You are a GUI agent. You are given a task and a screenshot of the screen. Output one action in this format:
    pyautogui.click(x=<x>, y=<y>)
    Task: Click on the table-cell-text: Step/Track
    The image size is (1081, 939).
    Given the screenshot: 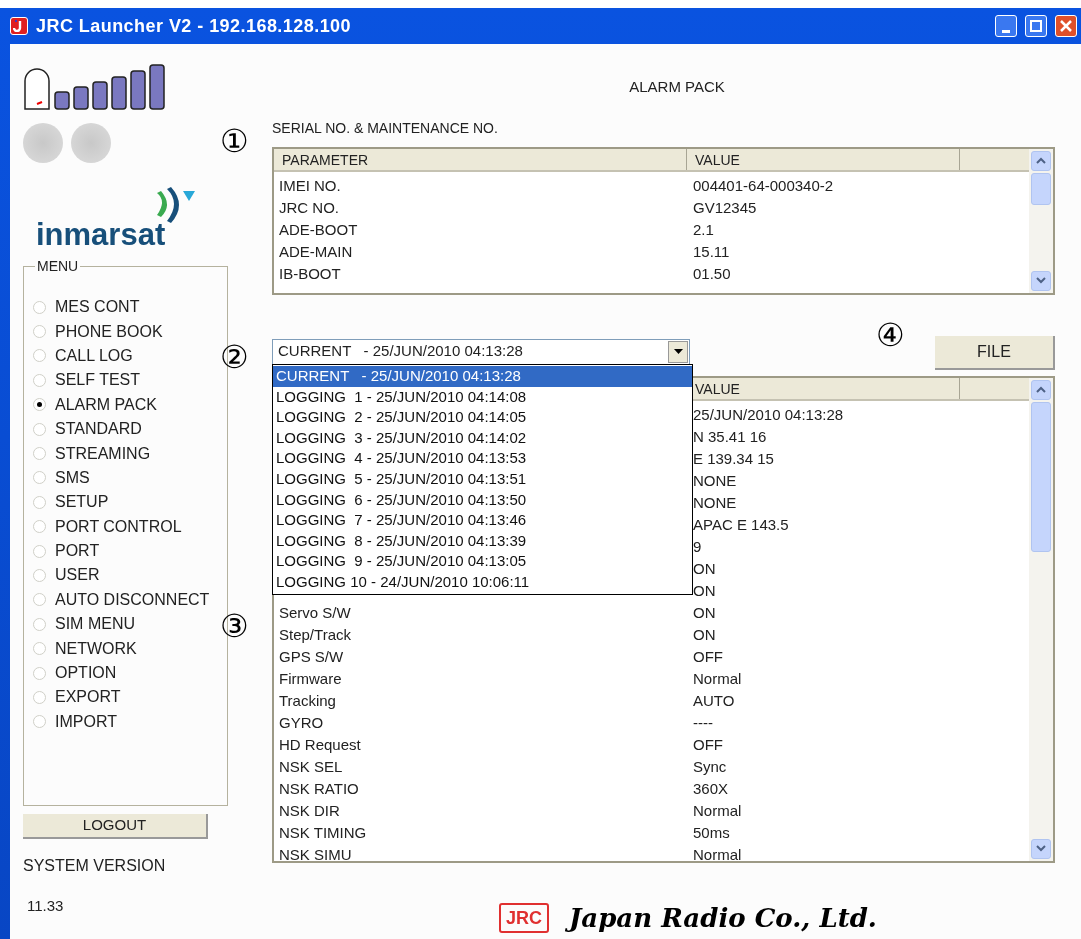 What is the action you would take?
    pyautogui.click(x=315, y=635)
    